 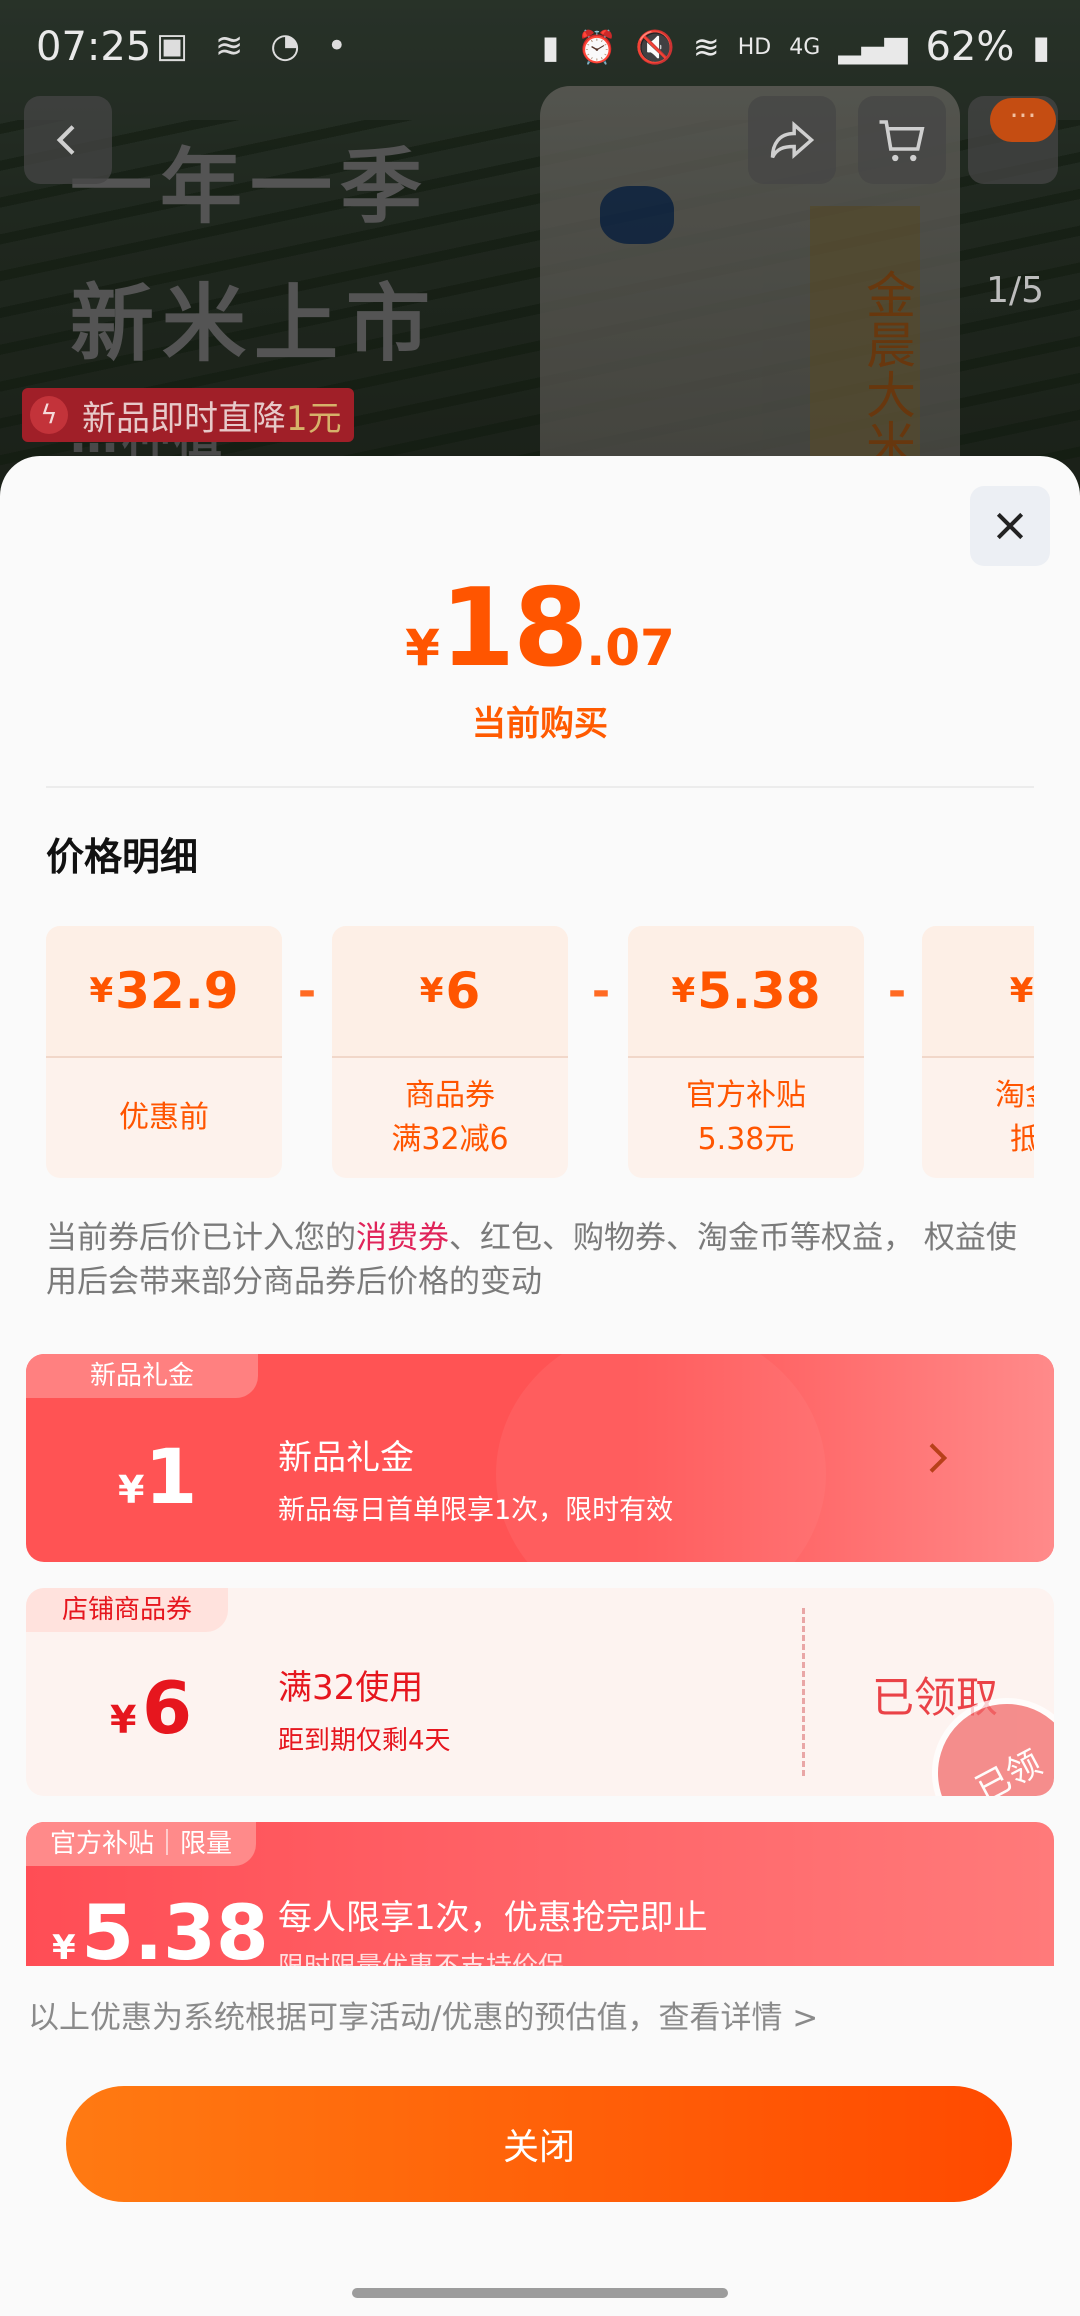 I want to click on estimate-details-link: 以上优惠为系统根据可享活动/优惠的预估值，查看详情 >, so click(x=423, y=2014).